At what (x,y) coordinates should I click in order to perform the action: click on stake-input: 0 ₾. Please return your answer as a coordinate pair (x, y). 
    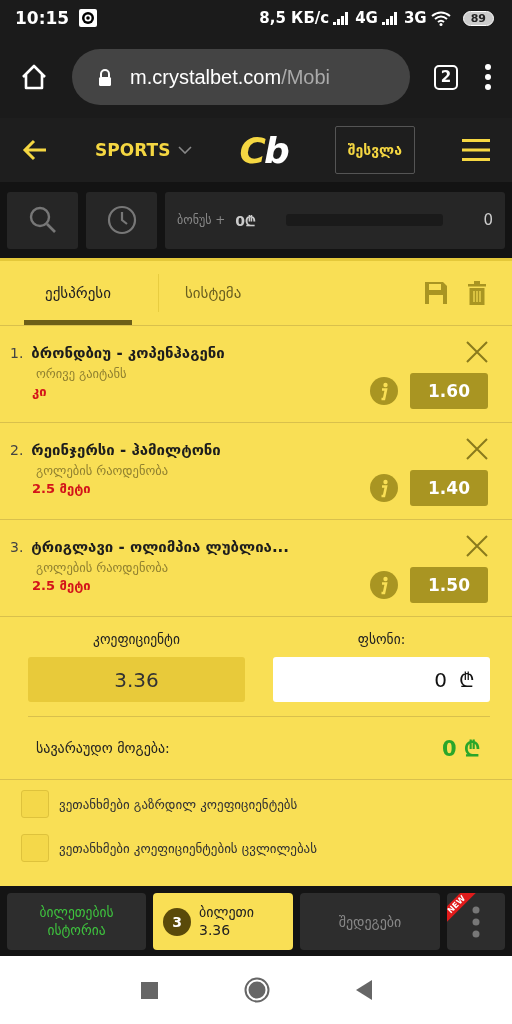
    Looking at the image, I should click on (381, 679).